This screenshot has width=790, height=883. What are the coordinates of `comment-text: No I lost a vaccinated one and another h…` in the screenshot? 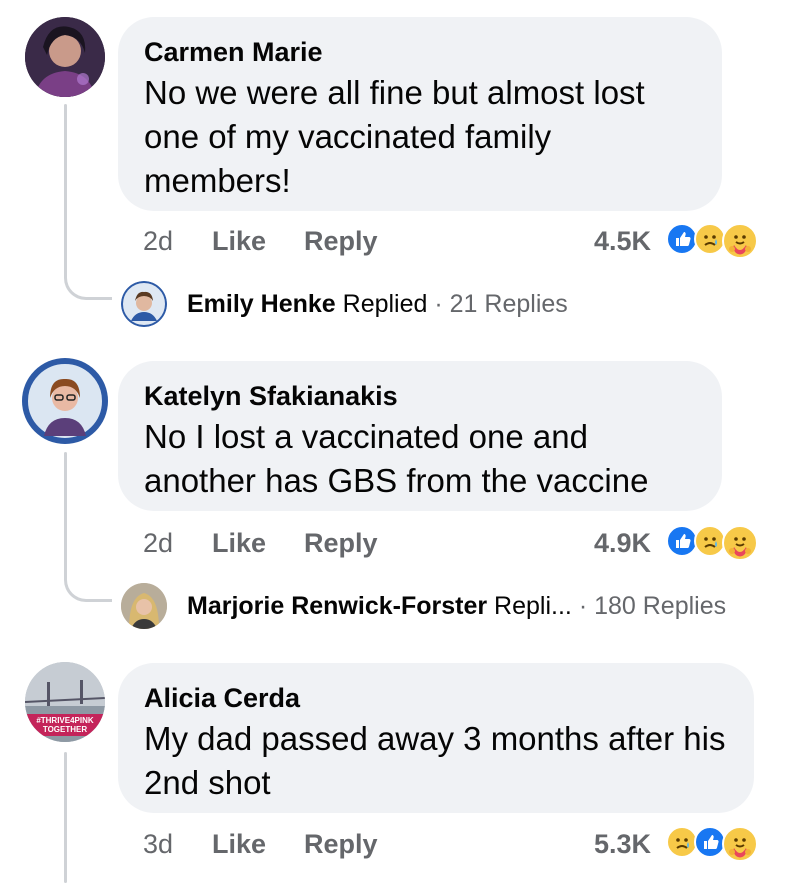 It's located at (396, 458).